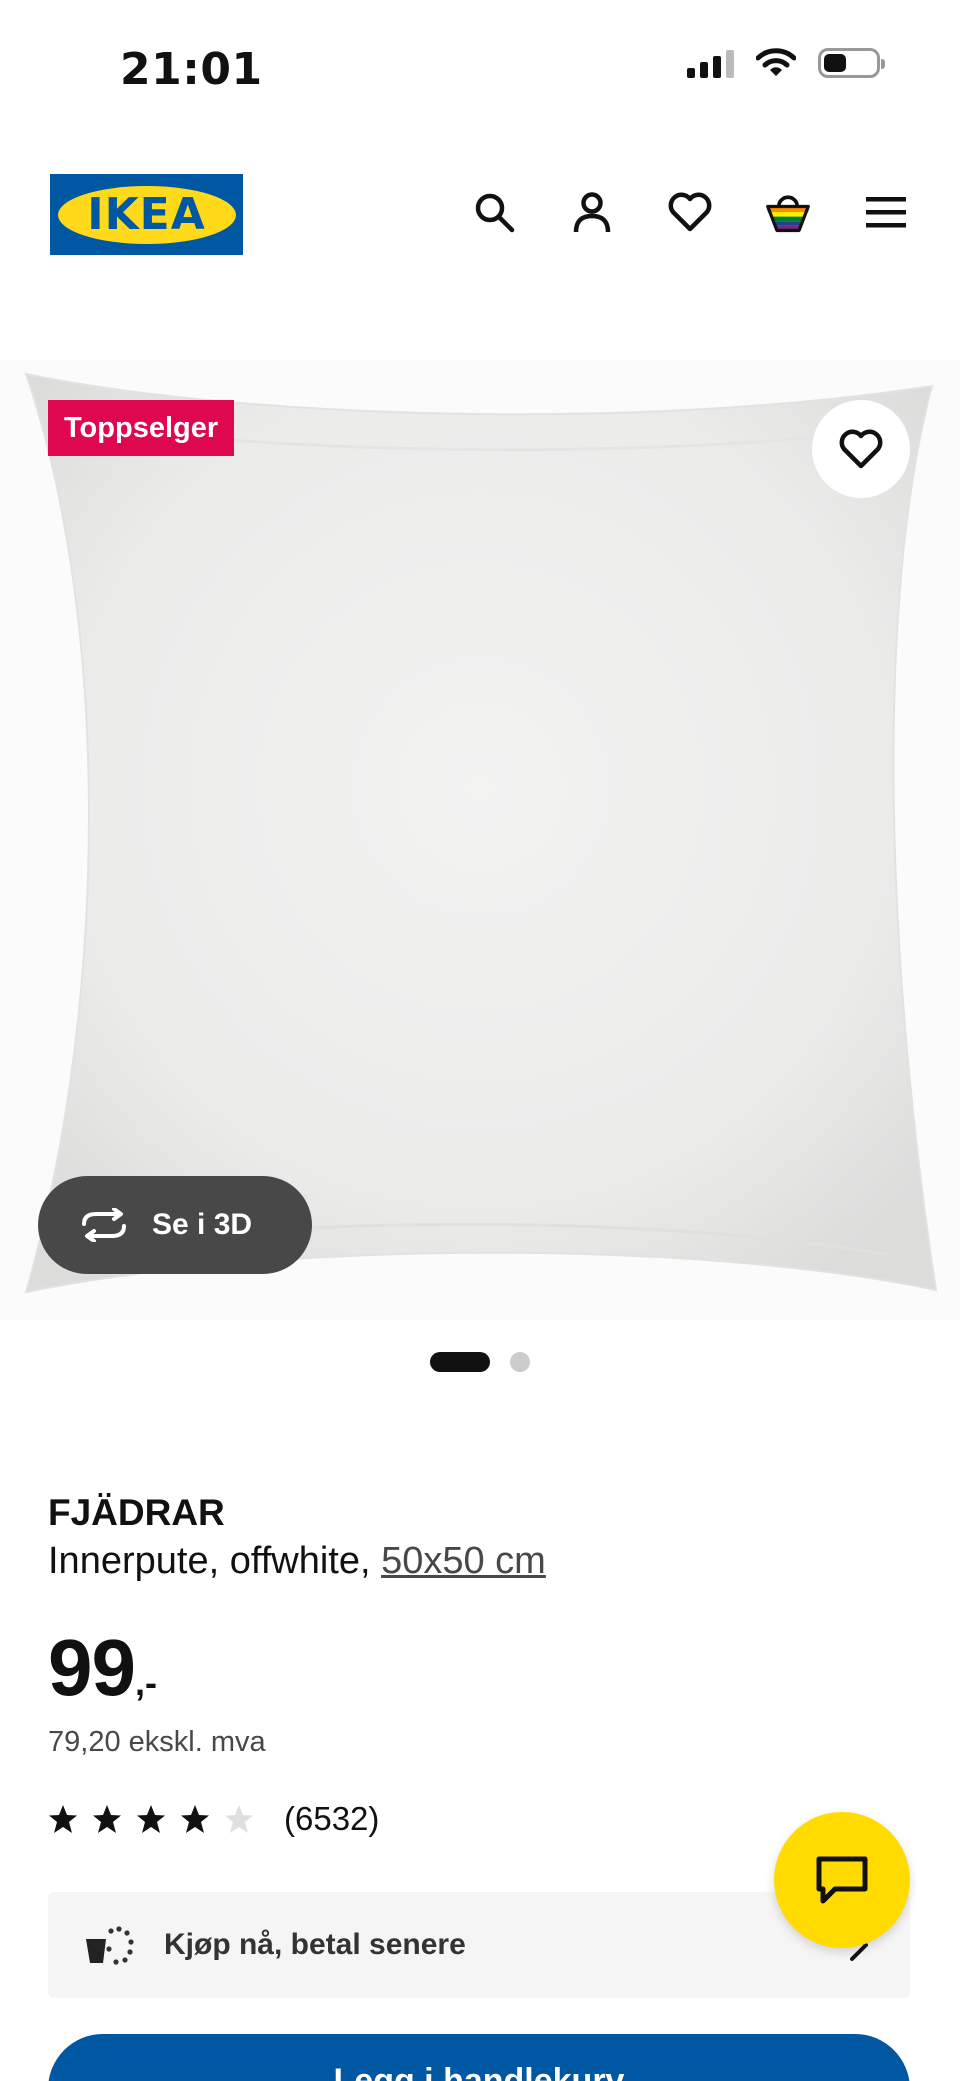 Image resolution: width=960 pixels, height=2081 pixels. What do you see at coordinates (520, 1362) in the screenshot?
I see `carousel-dot` at bounding box center [520, 1362].